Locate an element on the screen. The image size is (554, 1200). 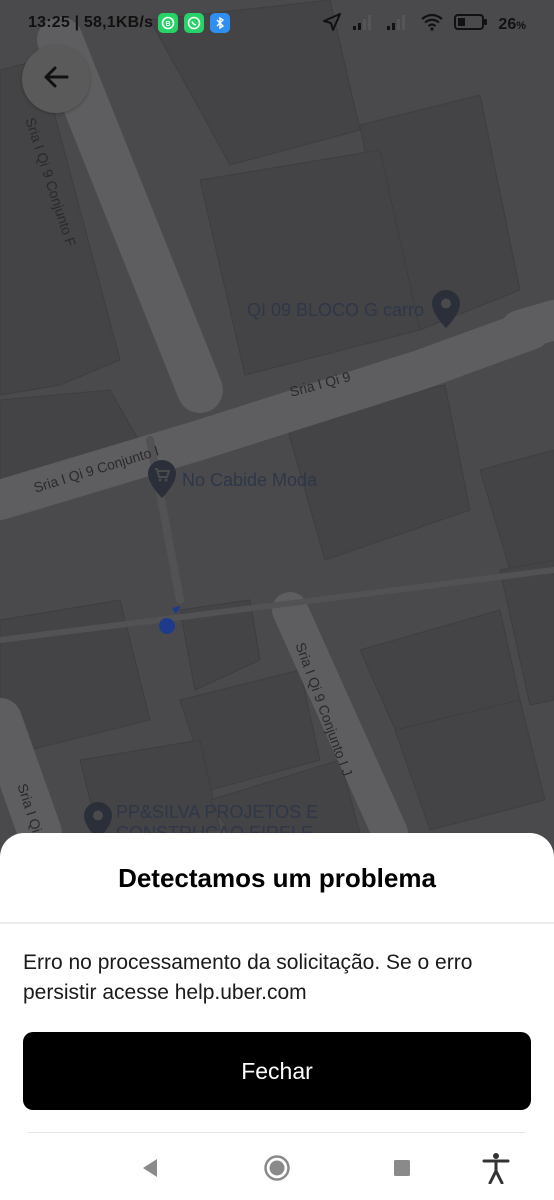
home-circle-icon is located at coordinates (277, 1168).